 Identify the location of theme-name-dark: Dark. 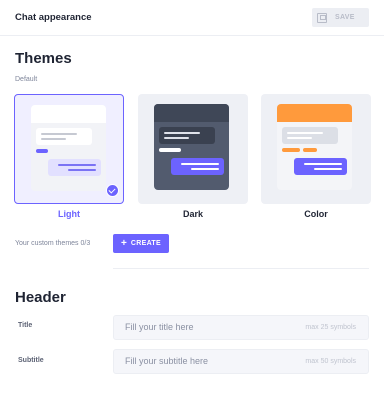
(192, 214).